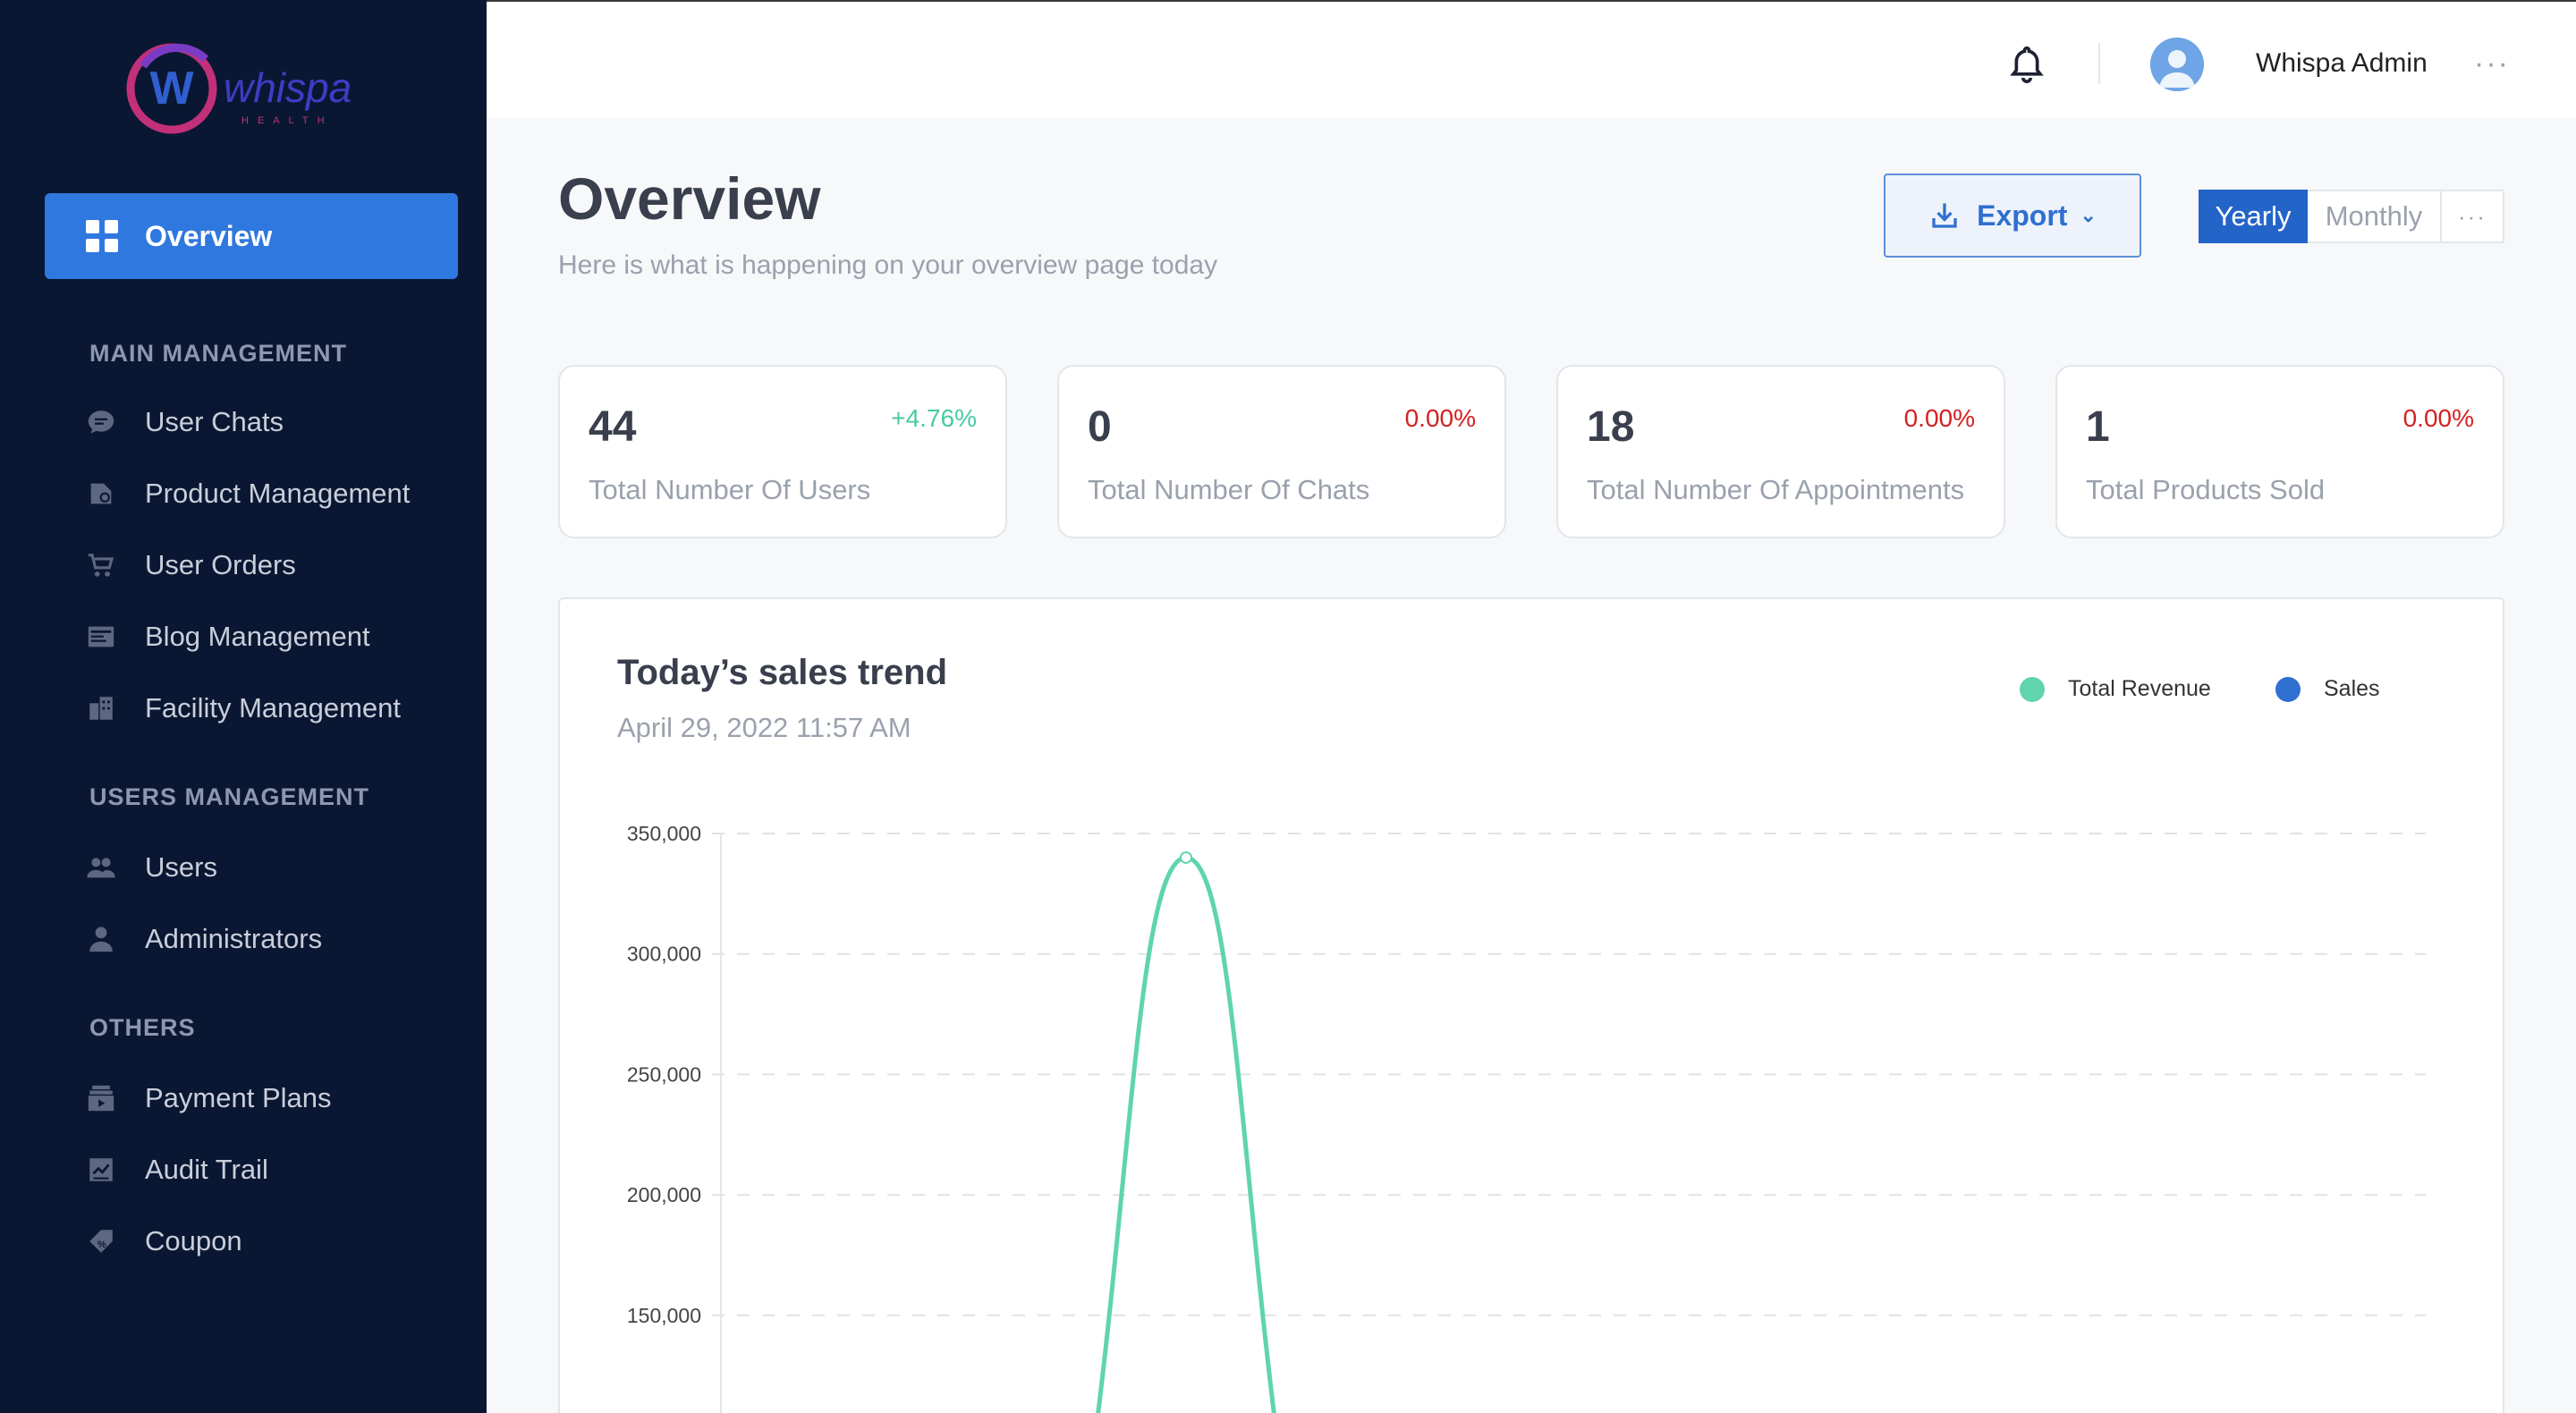 The image size is (2576, 1413). Describe the element at coordinates (782, 451) in the screenshot. I see `stat-card-users: 44 +4.76% Total Number Of Users` at that location.